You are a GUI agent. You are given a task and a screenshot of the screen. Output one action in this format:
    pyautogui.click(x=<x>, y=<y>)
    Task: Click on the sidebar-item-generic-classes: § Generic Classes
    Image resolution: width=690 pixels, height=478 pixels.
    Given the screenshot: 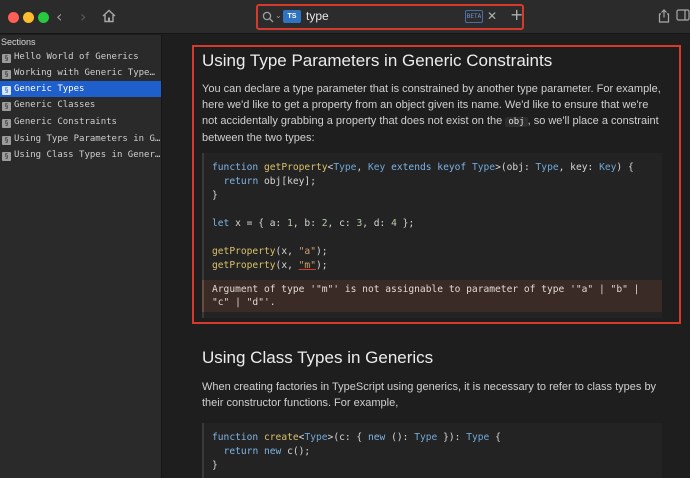 What is the action you would take?
    pyautogui.click(x=80, y=105)
    